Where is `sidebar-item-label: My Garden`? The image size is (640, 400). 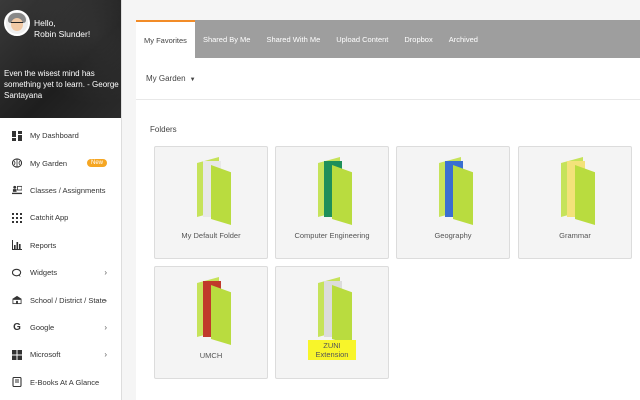 sidebar-item-label: My Garden is located at coordinates (49, 163).